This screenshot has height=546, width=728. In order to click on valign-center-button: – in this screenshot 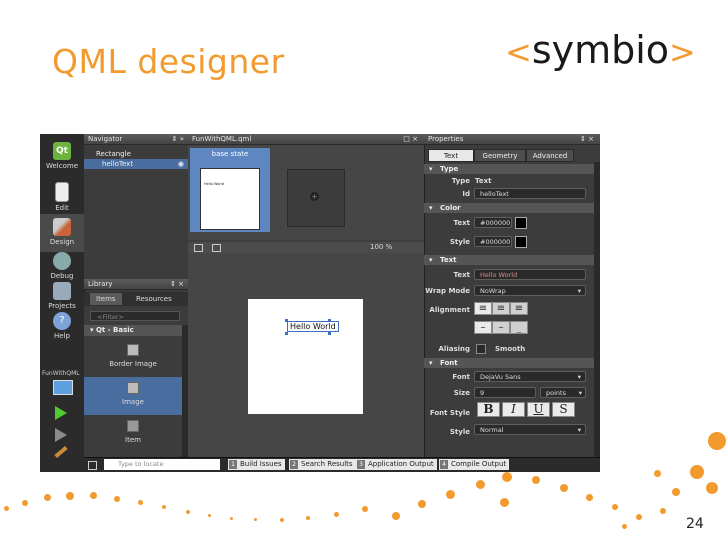, I will do `click(501, 327)`.